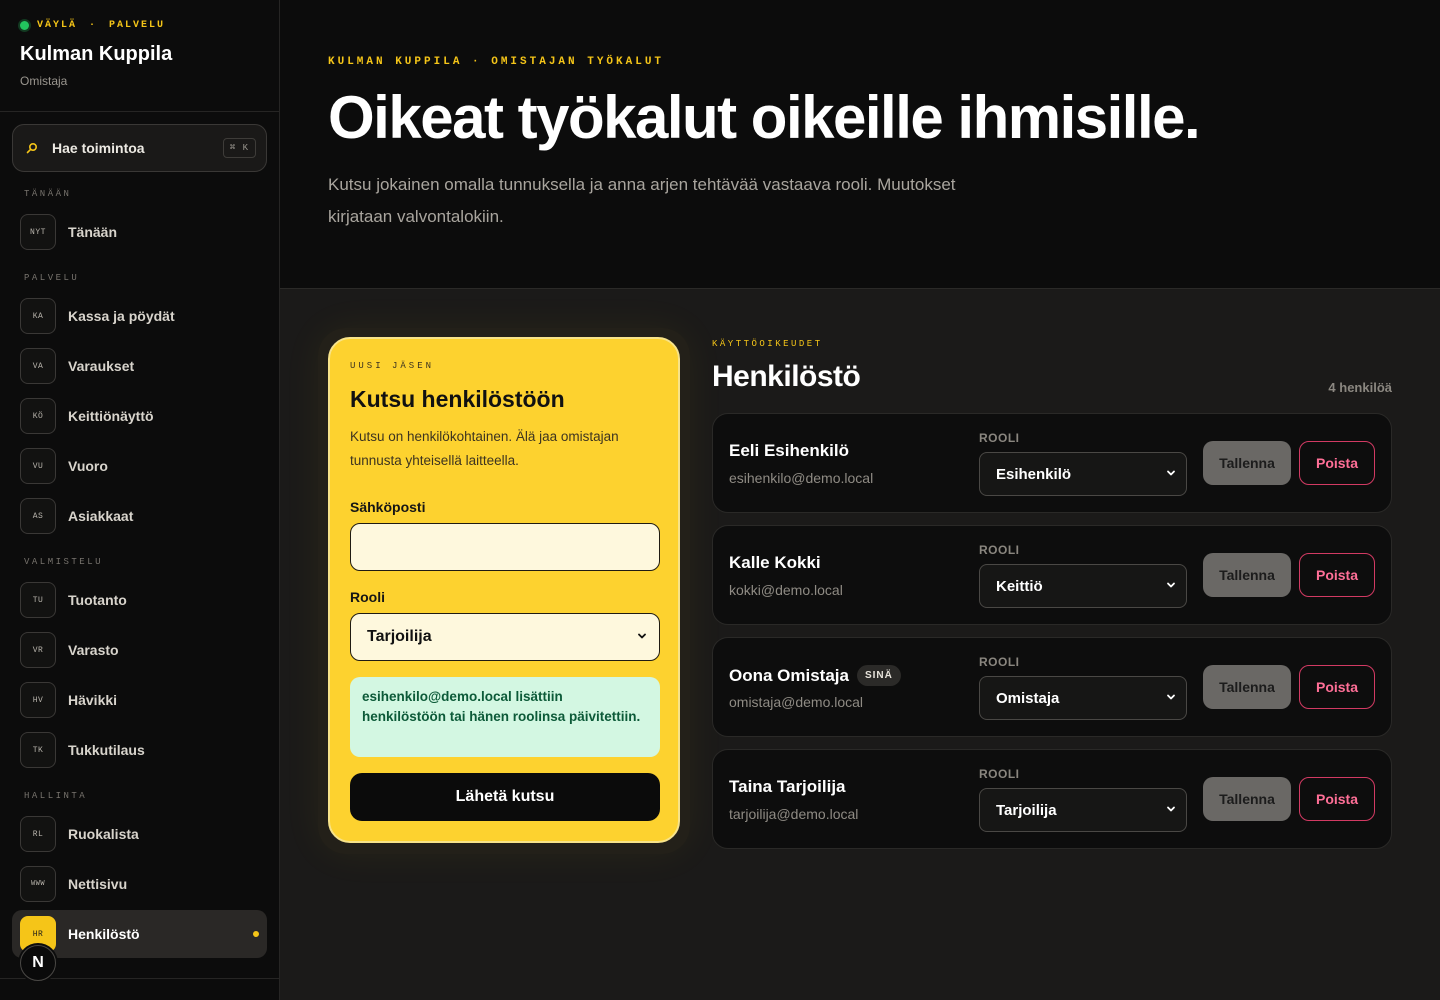 This screenshot has height=1000, width=1440. I want to click on staff-role-value: Esihenkilö, so click(1034, 474).